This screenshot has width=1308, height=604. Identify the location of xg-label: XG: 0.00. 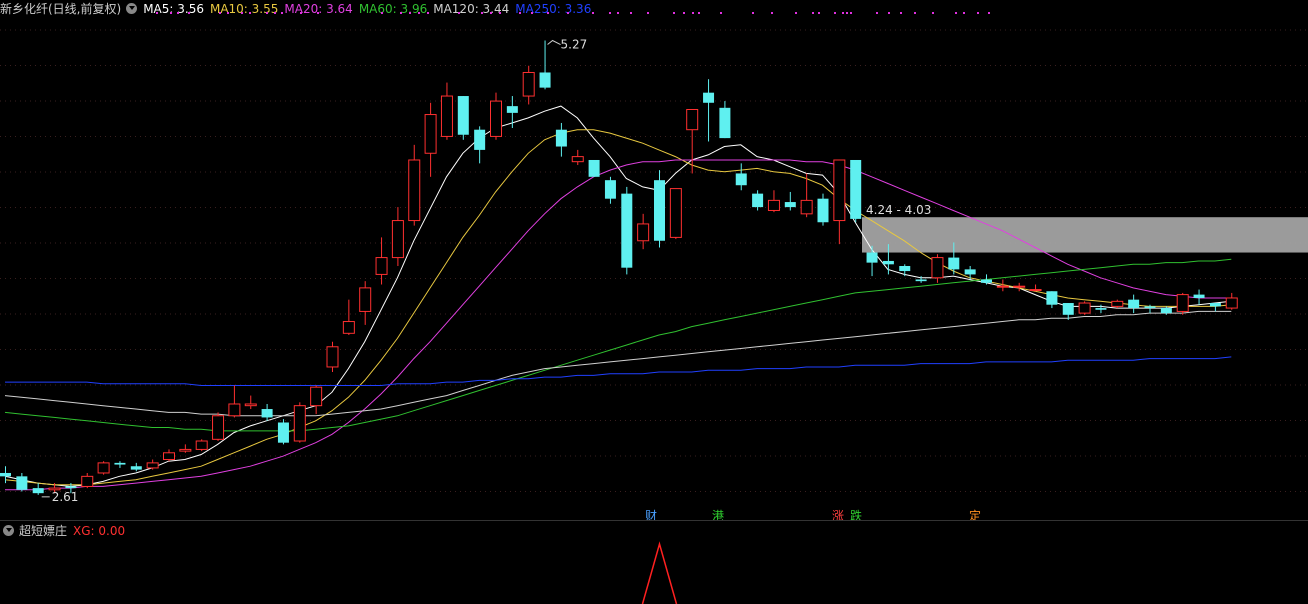
(99, 531).